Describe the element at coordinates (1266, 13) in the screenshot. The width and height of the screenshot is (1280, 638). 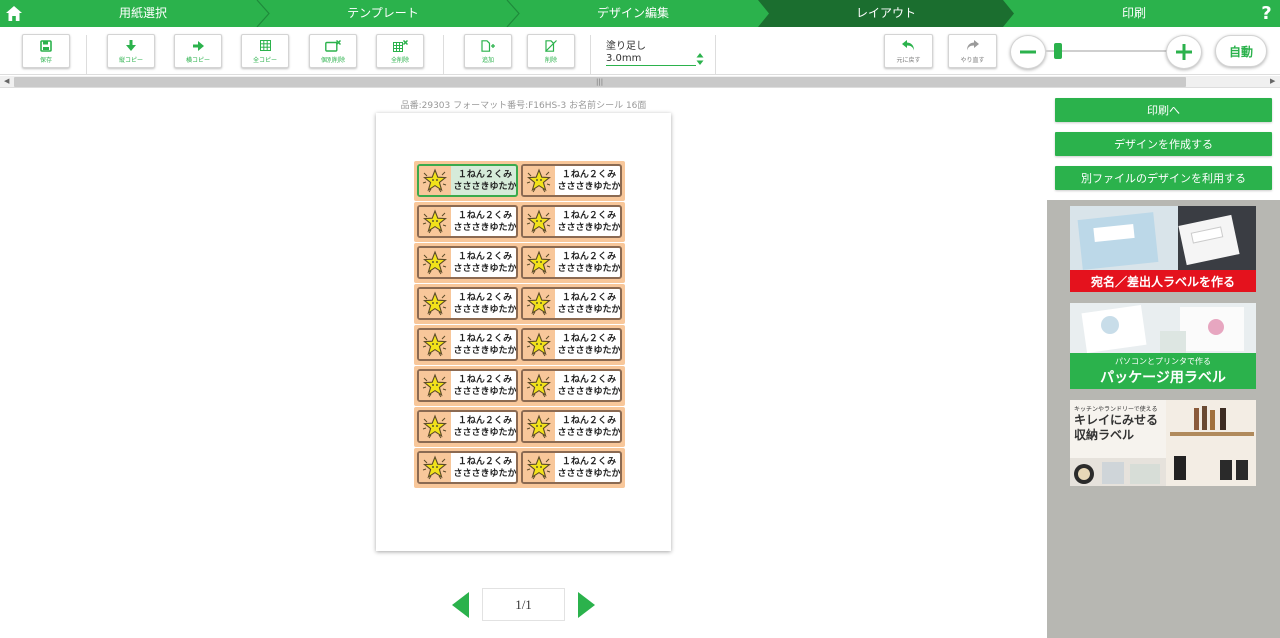
I see `help-button: ?` at that location.